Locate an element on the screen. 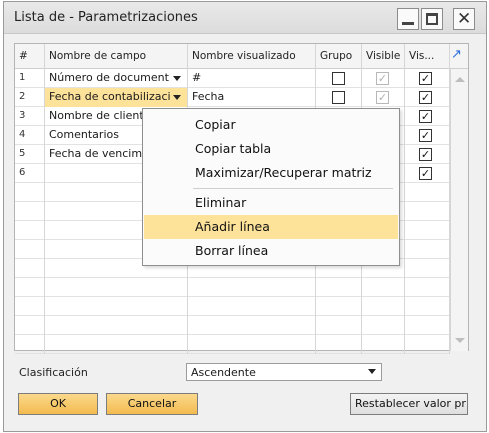 The height and width of the screenshot is (433, 489). col-header-number: # is located at coordinates (30, 56).